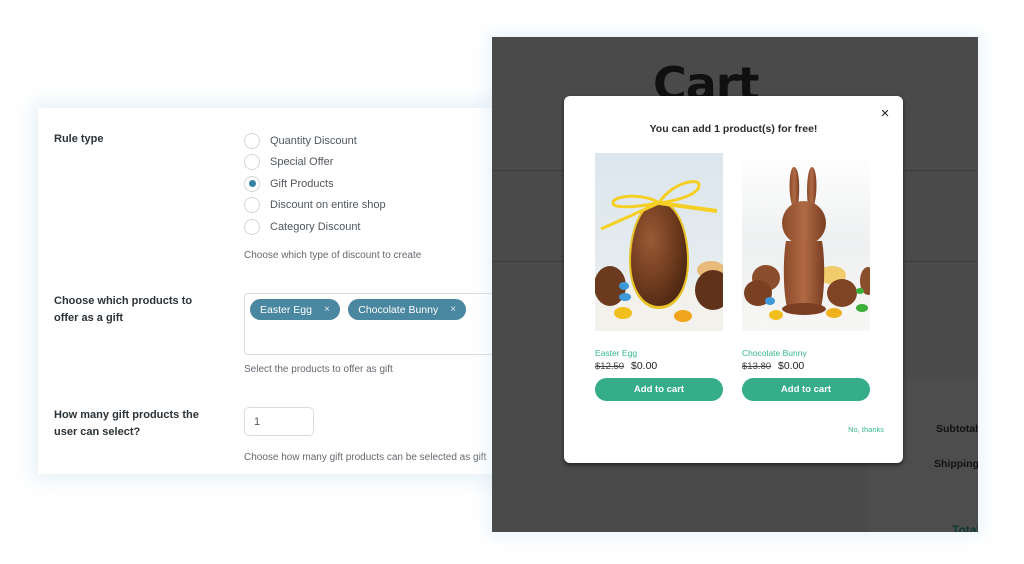 This screenshot has height=564, width=1024. I want to click on easter-egg-image, so click(659, 242).